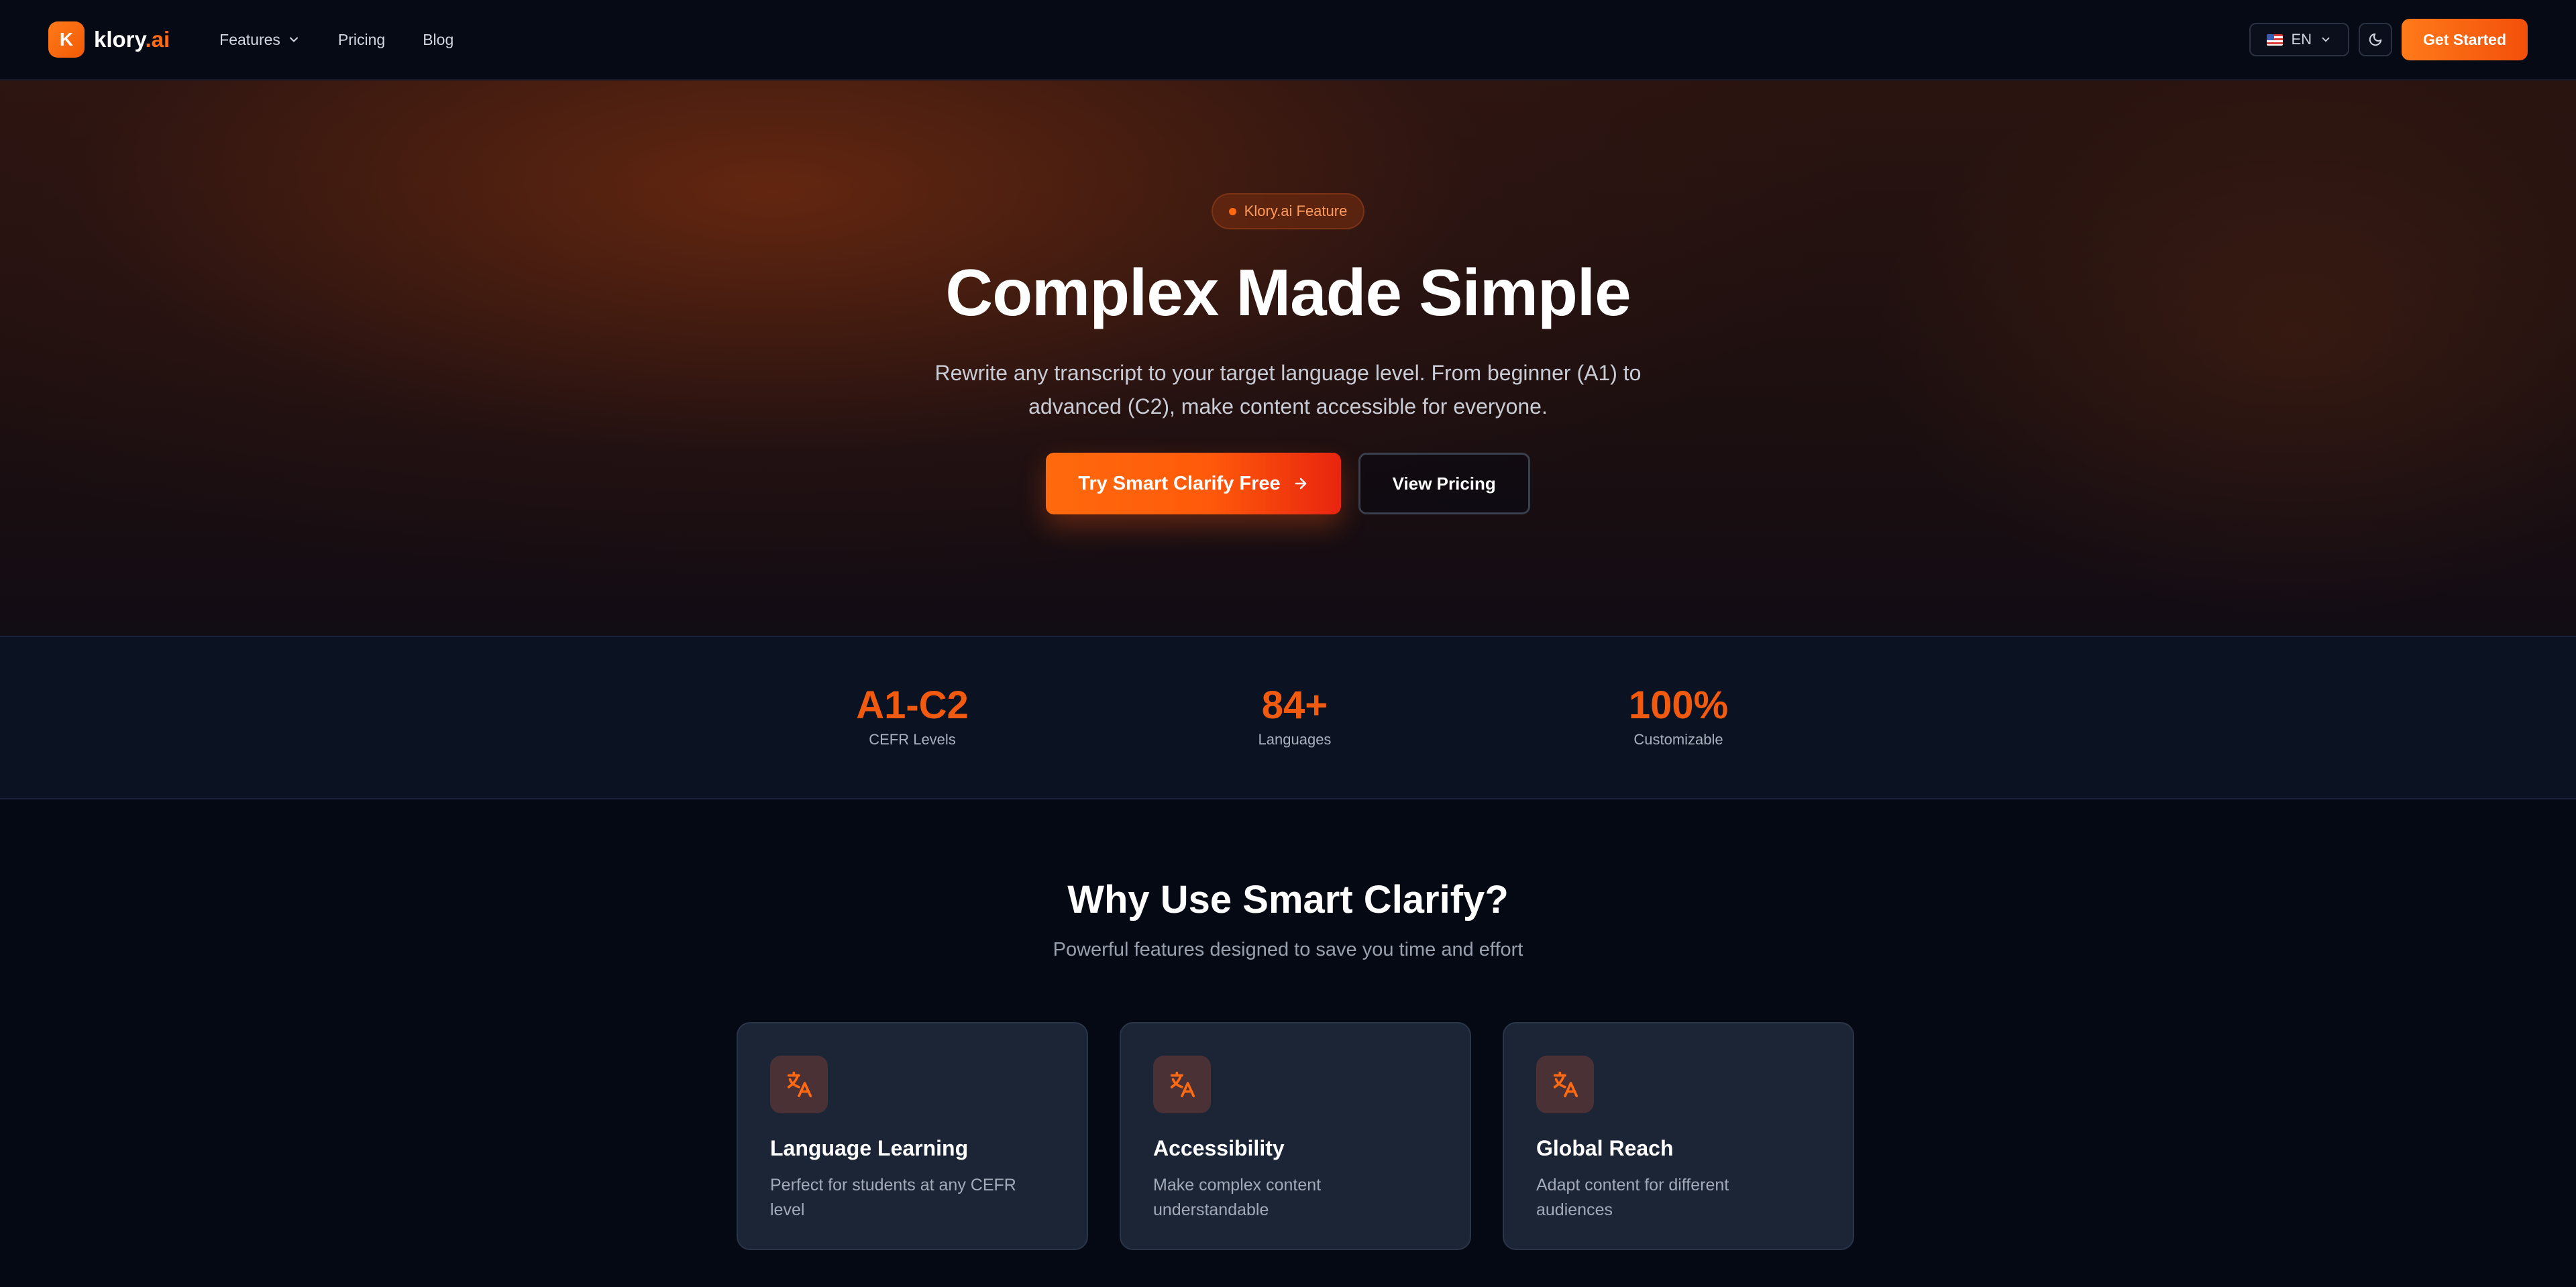  I want to click on nav-link-features: Features, so click(260, 40).